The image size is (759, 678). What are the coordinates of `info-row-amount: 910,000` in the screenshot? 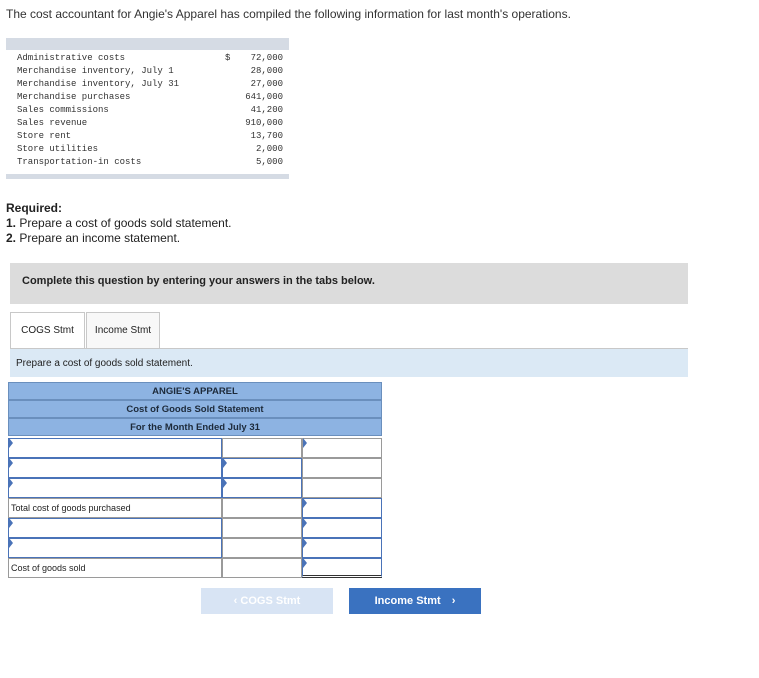 It's located at (264, 123).